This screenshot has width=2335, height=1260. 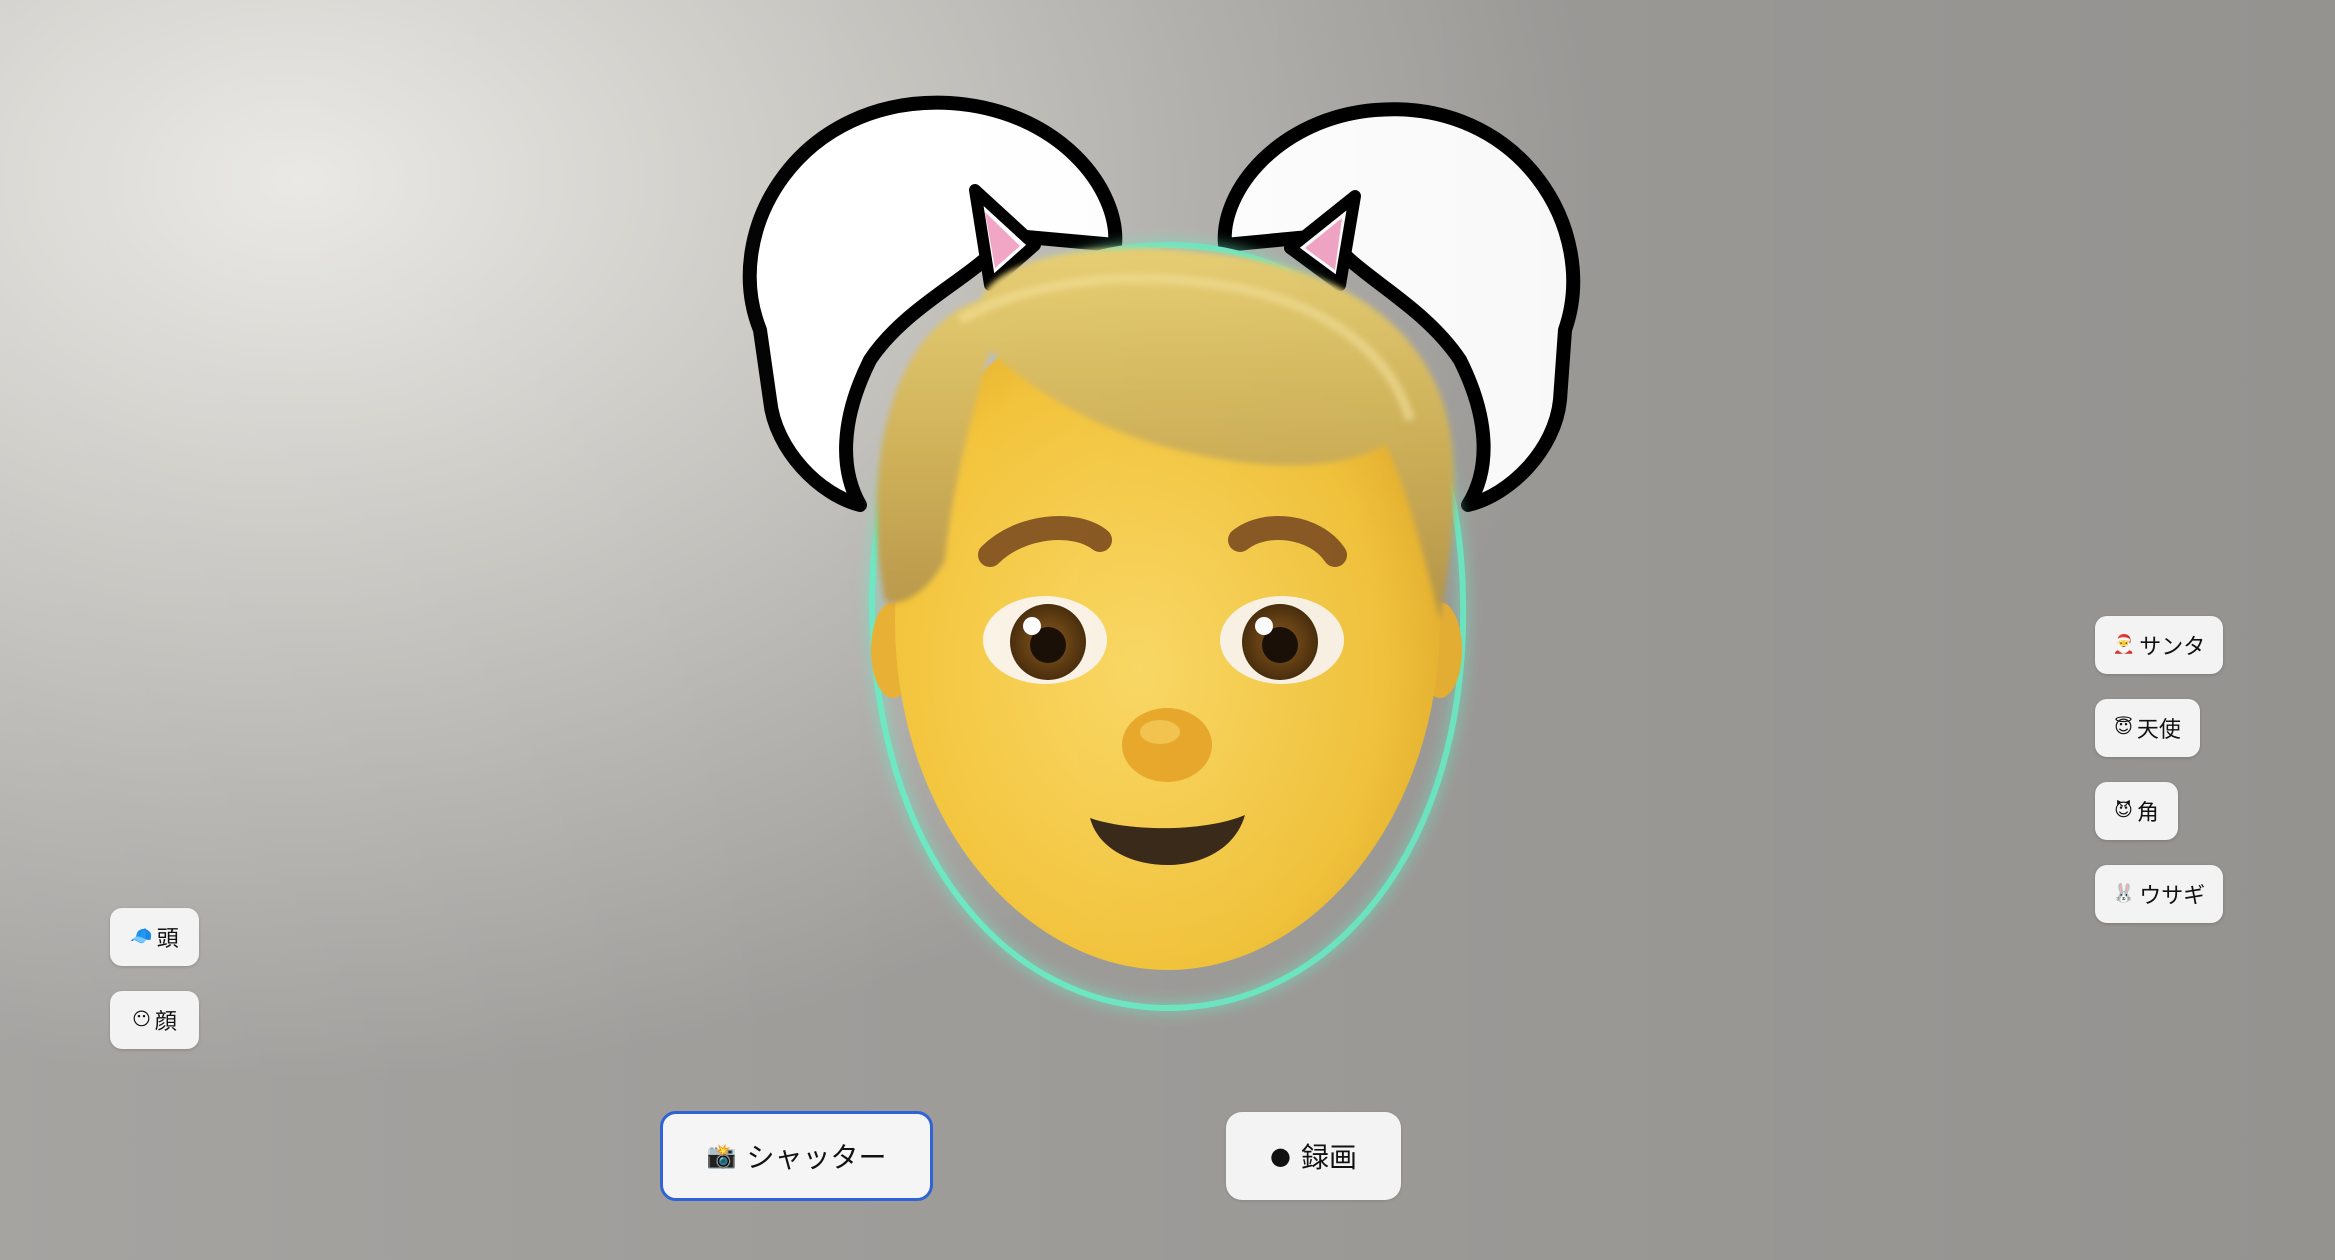 I want to click on filter-angel-button: 😇 天使, so click(x=2147, y=728).